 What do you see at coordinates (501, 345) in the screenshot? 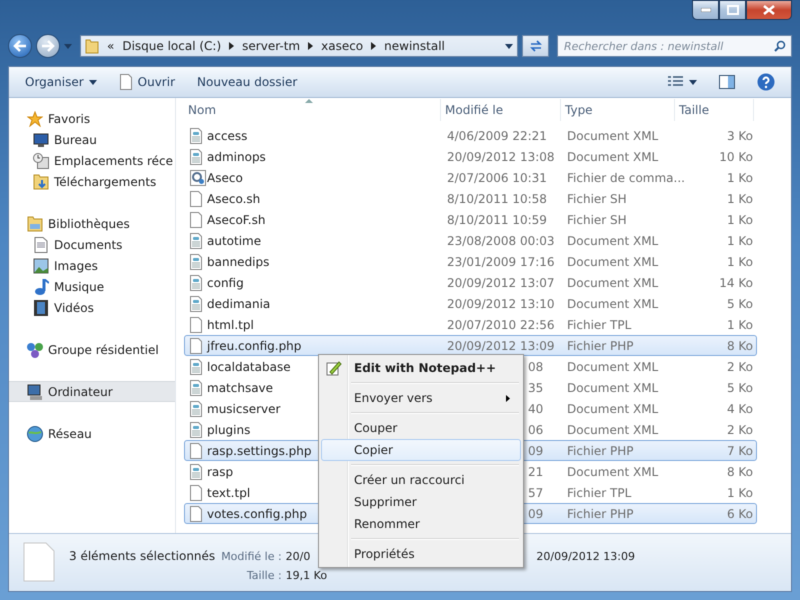
I see `modified-date: 20/09/2012 13:09` at bounding box center [501, 345].